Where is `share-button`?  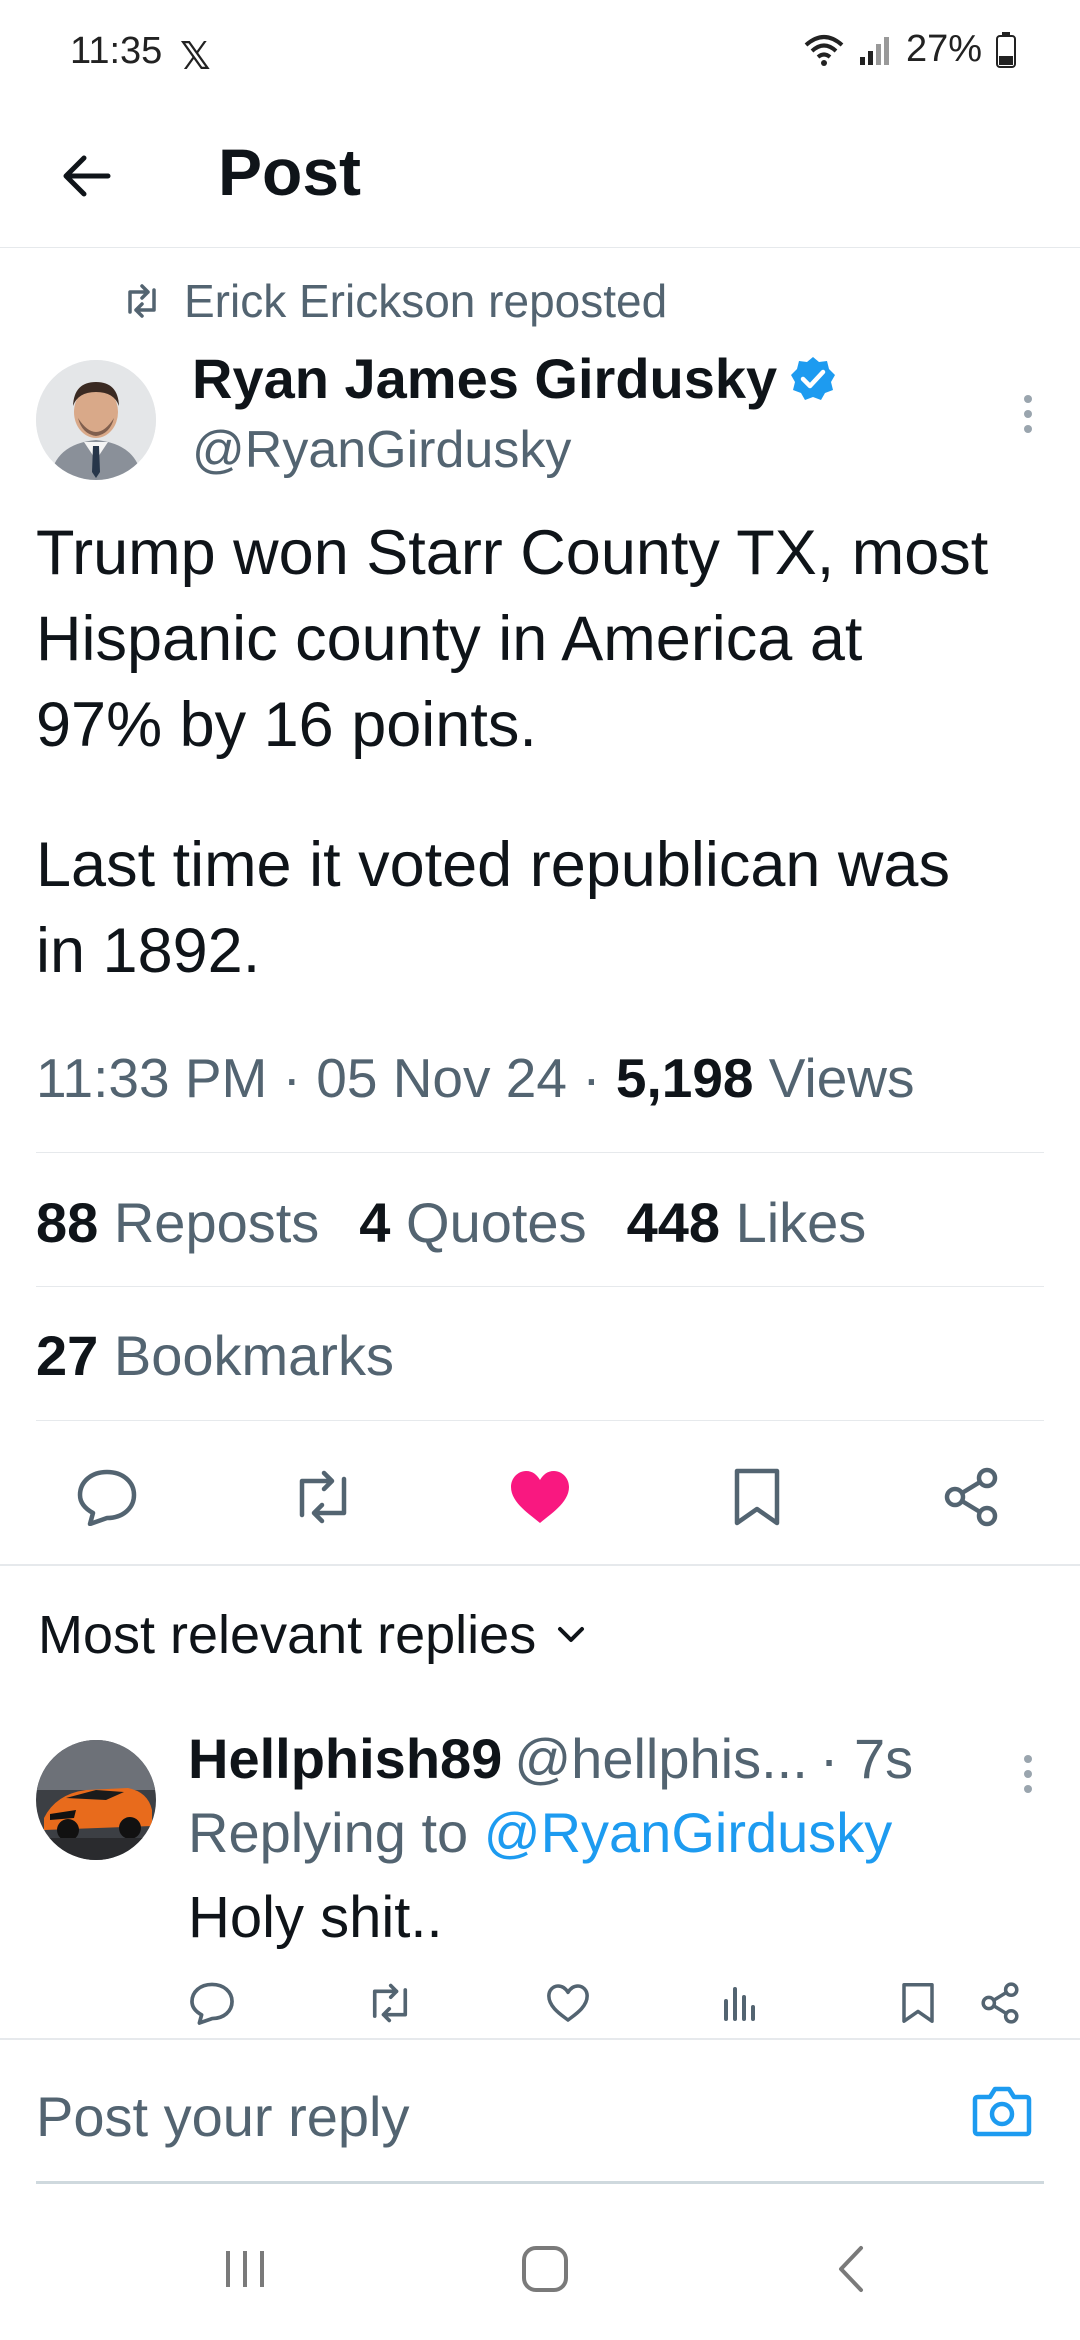 share-button is located at coordinates (971, 1497).